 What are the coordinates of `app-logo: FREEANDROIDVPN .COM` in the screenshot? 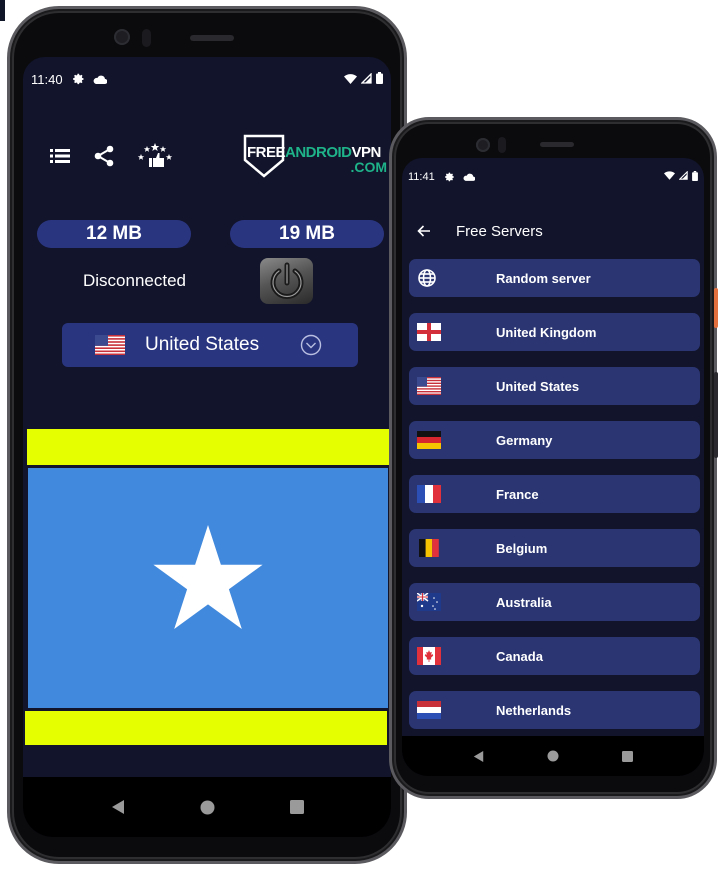 It's located at (316, 157).